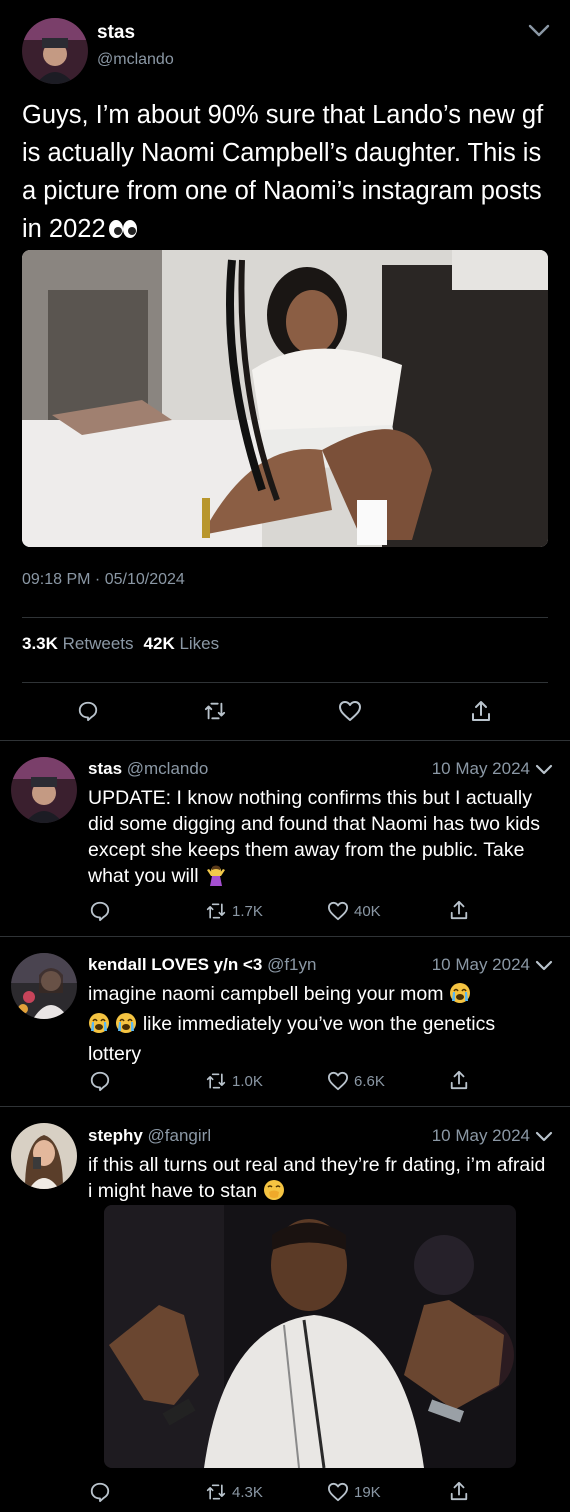 The width and height of the screenshot is (570, 1512). I want to click on main-author-handle: @mclando, so click(135, 60).